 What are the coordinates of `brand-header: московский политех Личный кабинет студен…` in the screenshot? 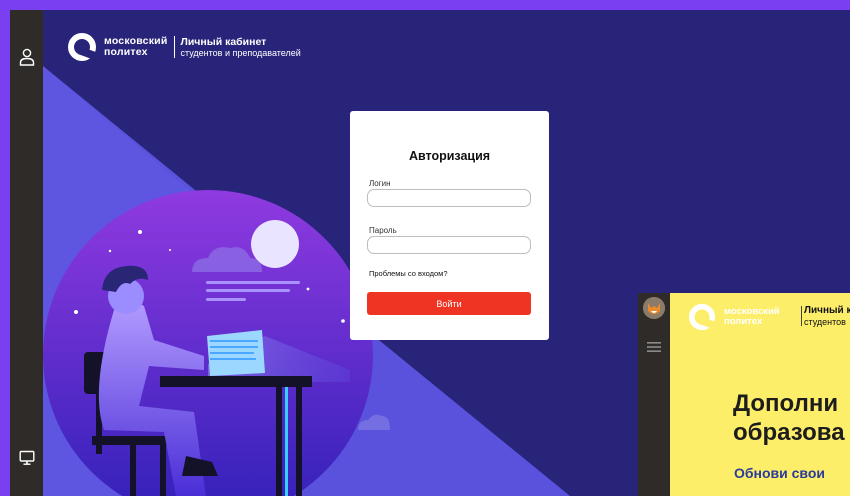 It's located at (184, 47).